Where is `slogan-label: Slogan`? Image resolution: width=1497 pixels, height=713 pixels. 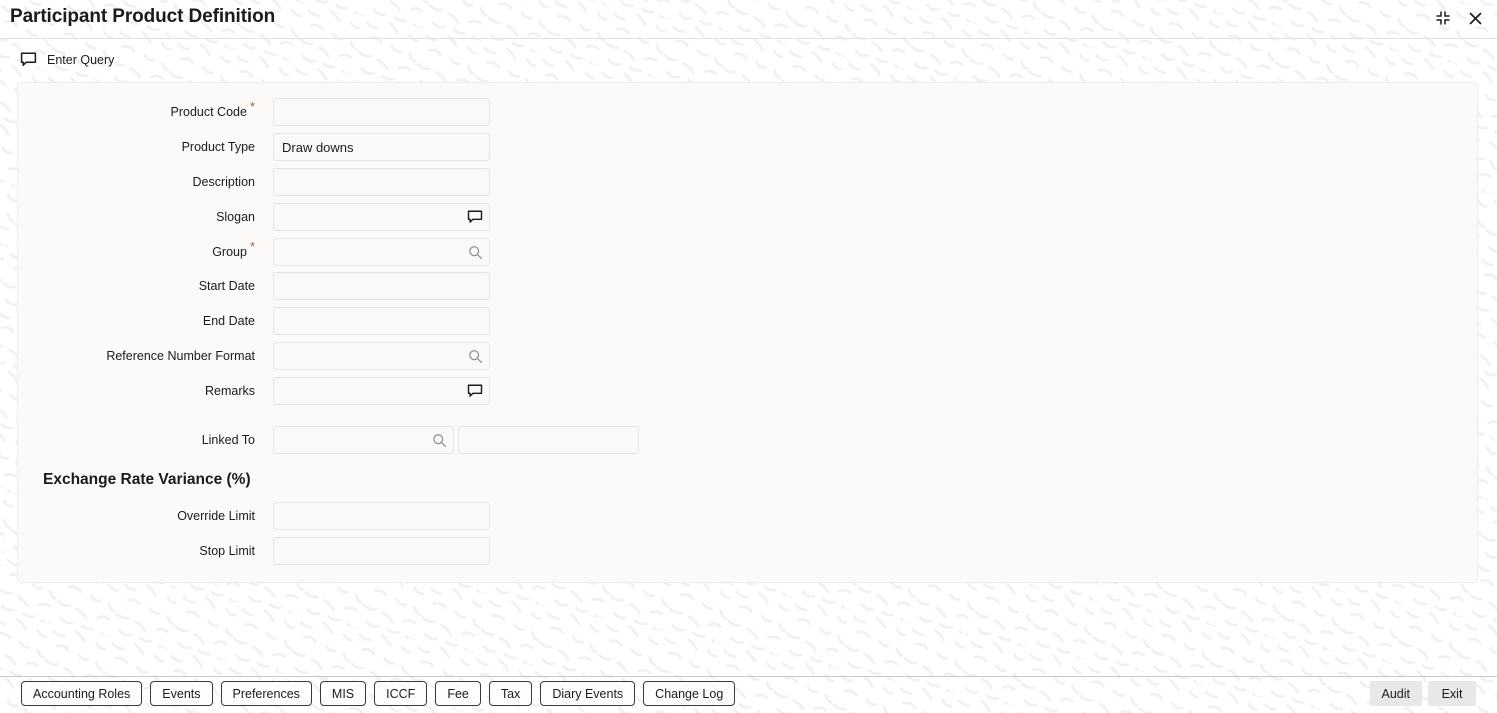 slogan-label: Slogan is located at coordinates (235, 217).